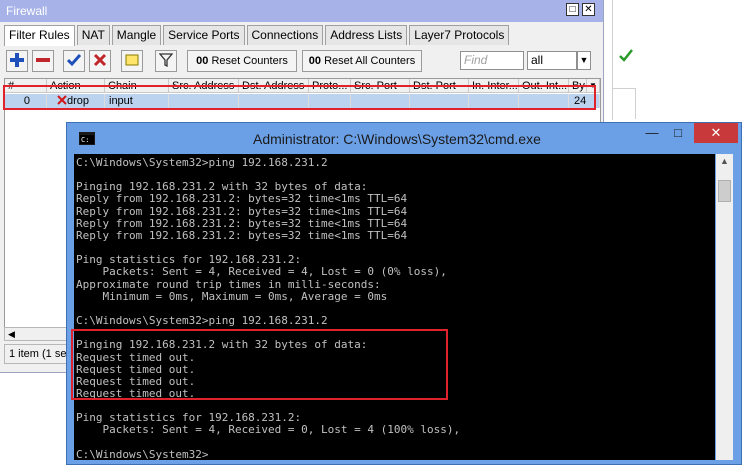 Image resolution: width=742 pixels, height=465 pixels. I want to click on tab-mangle: Mangle, so click(136, 35).